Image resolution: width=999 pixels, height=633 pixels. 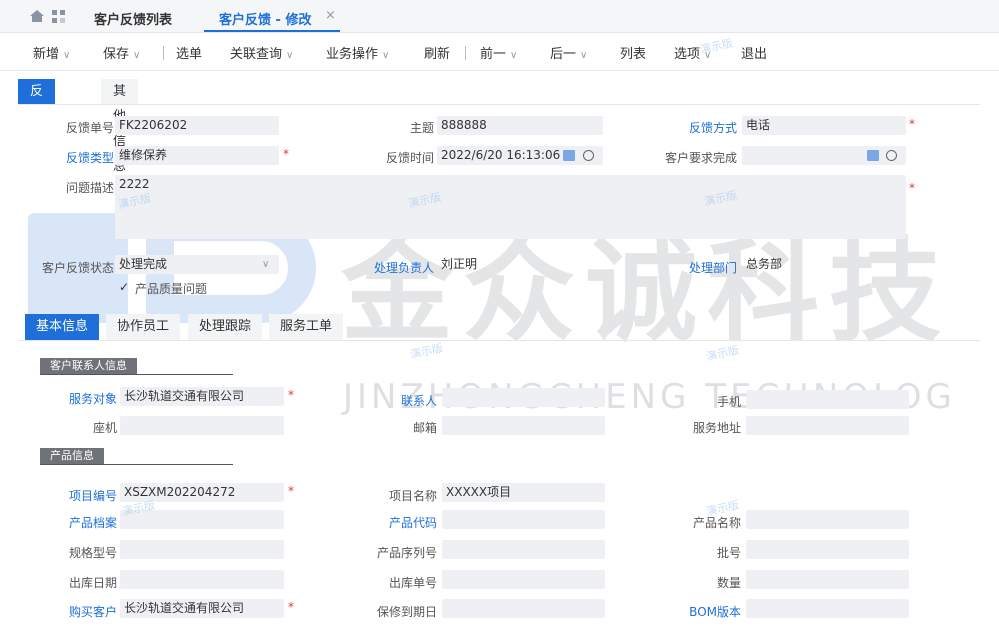 I want to click on mobile-field, so click(x=827, y=399).